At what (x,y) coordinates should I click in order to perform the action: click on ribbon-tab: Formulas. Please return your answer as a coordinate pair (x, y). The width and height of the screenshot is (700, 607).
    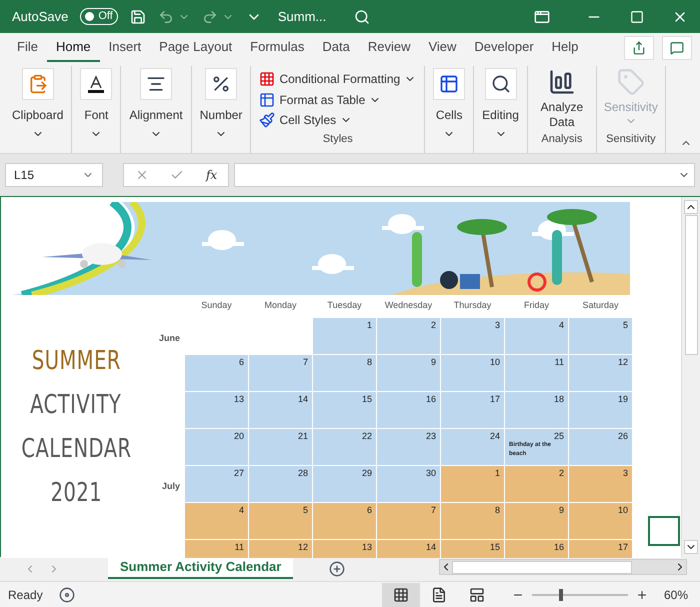
    Looking at the image, I should click on (277, 47).